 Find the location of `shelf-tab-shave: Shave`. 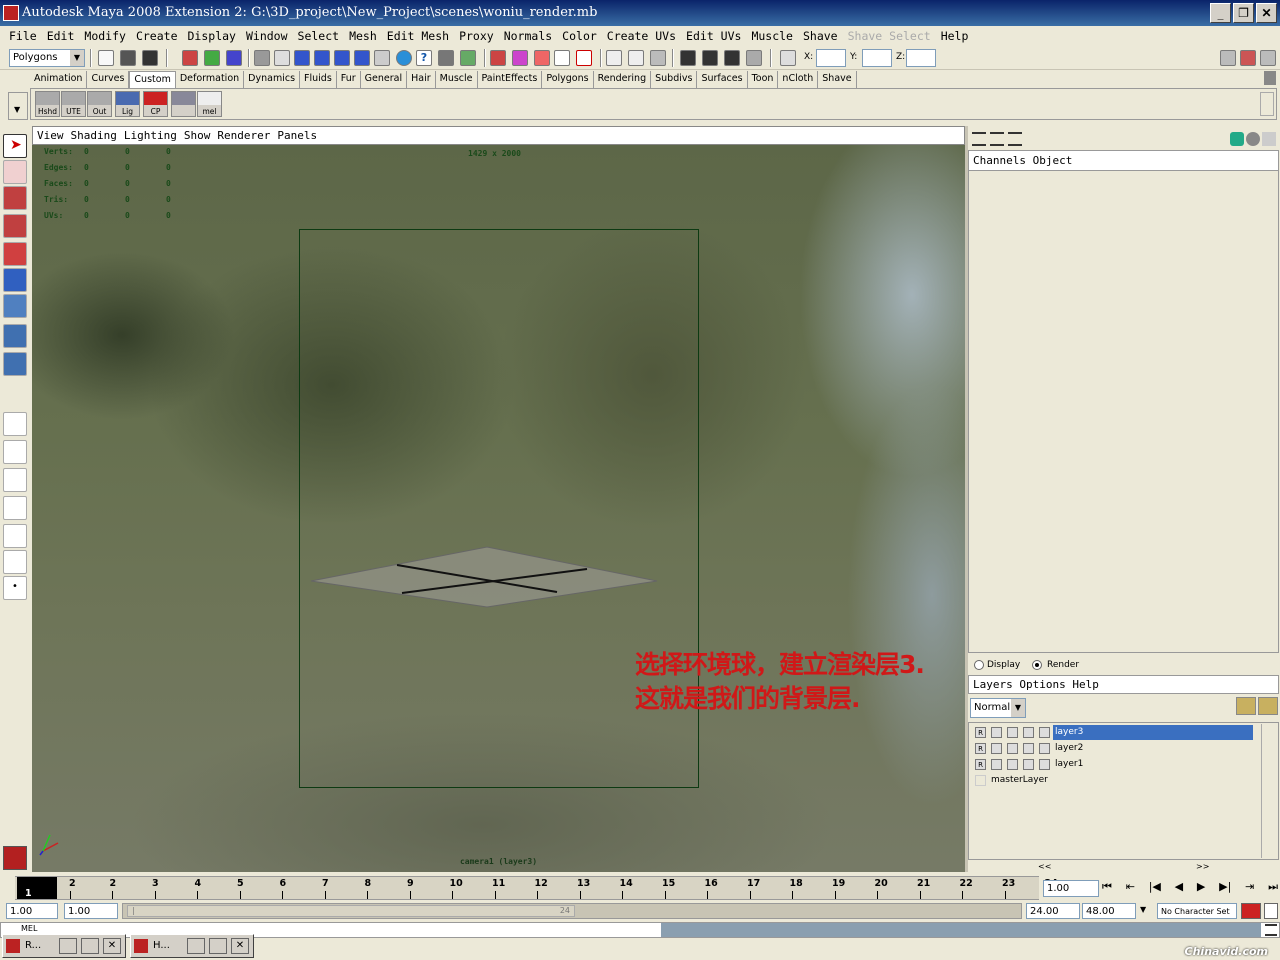

shelf-tab-shave: Shave is located at coordinates (837, 79).